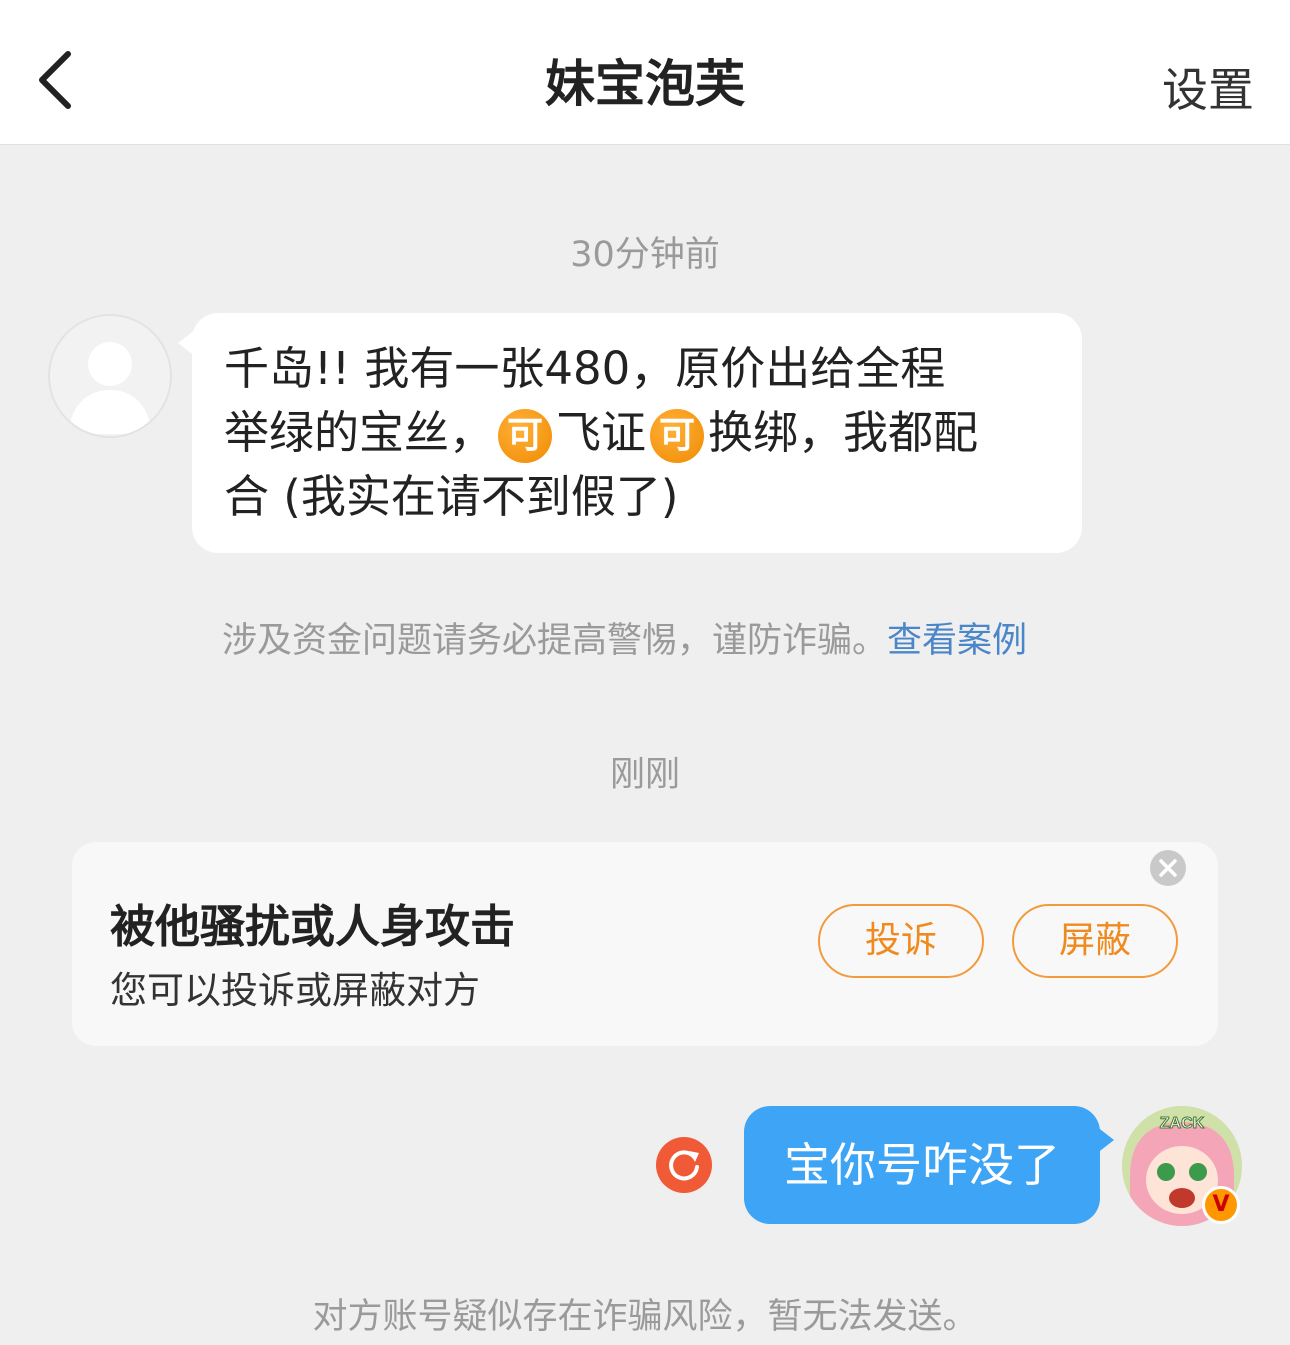 The image size is (1290, 1345). I want to click on settings-button: 设置, so click(1208, 87).